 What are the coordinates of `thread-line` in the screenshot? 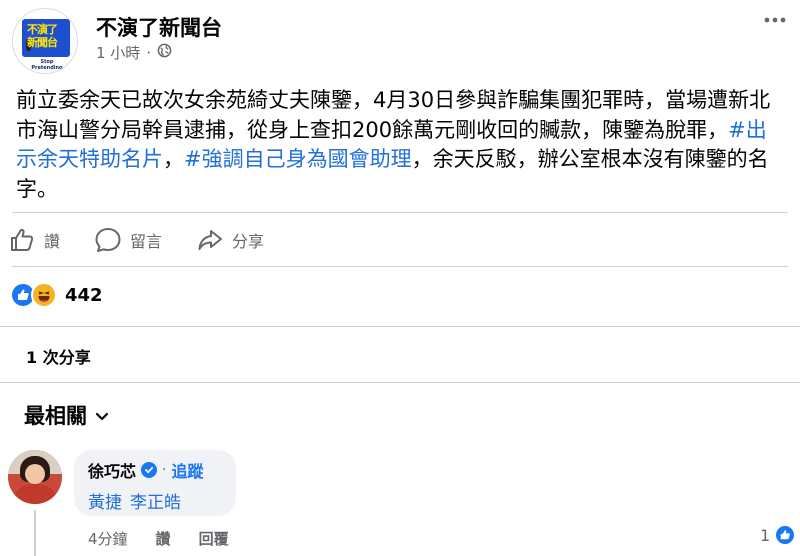 It's located at (35, 533).